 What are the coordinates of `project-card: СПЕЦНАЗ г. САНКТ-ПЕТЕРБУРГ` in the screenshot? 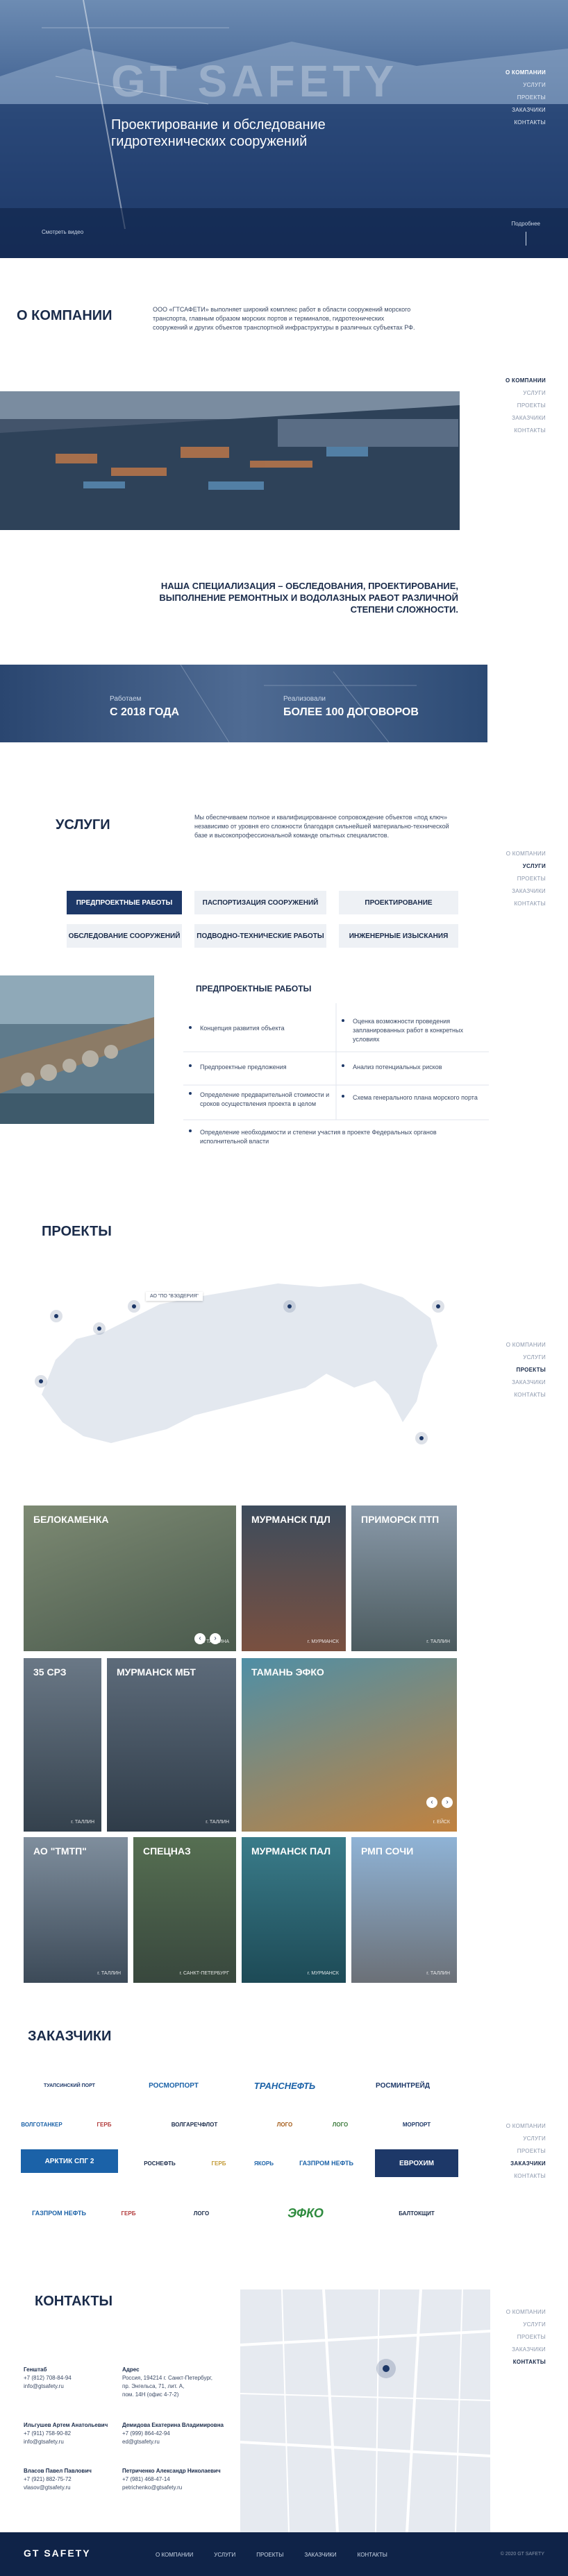 It's located at (184, 1910).